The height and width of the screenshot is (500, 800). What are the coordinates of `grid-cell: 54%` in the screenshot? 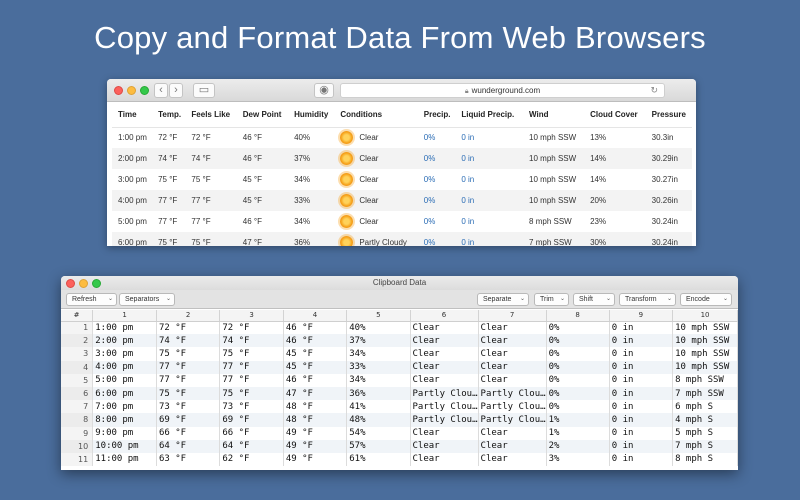 It's located at (378, 433).